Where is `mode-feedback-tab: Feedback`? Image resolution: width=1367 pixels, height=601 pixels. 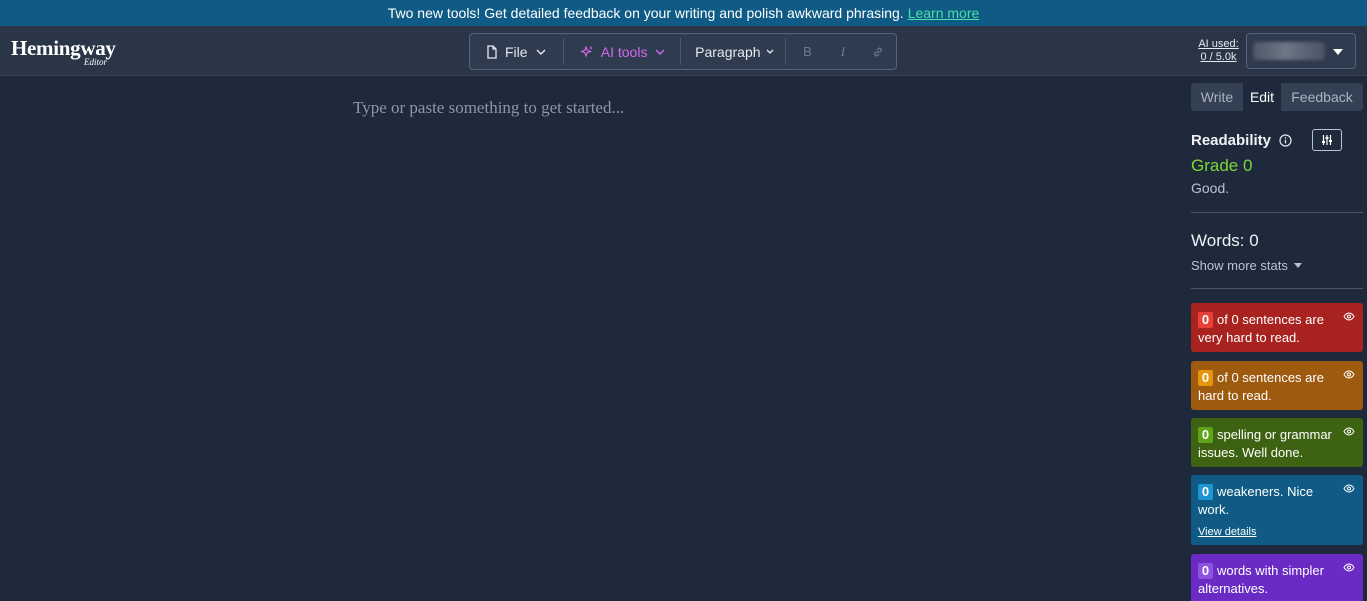
mode-feedback-tab: Feedback is located at coordinates (1322, 97).